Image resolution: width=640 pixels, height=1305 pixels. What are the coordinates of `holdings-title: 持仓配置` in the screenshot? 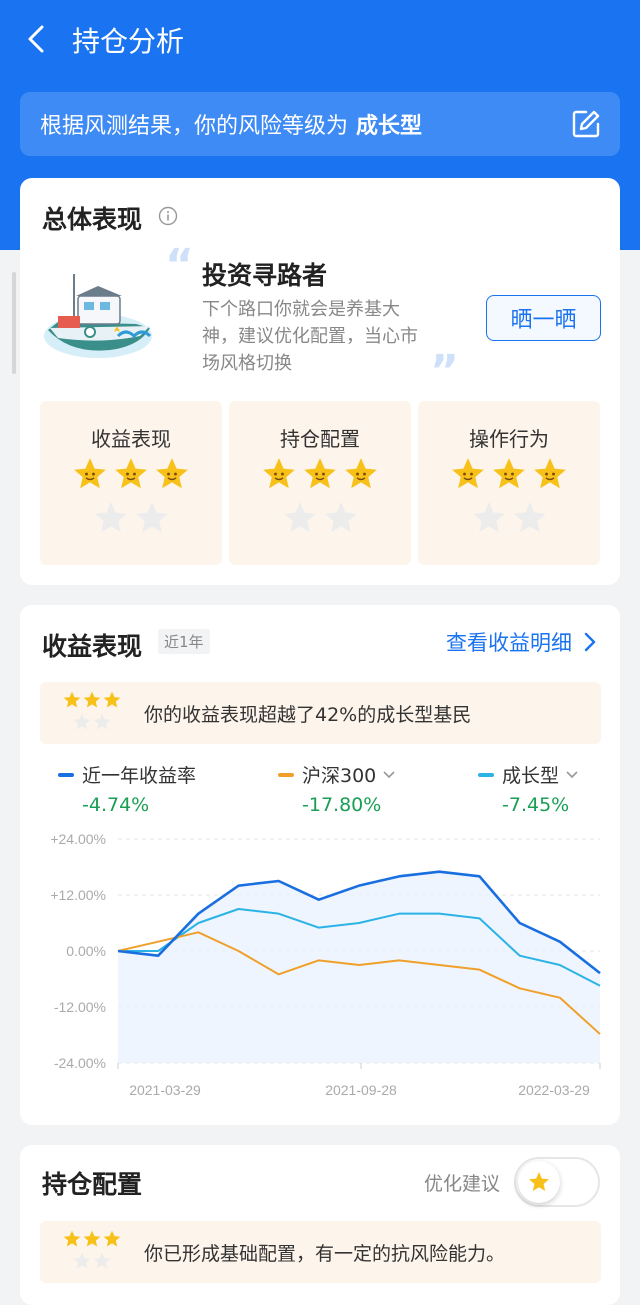 It's located at (92, 1184).